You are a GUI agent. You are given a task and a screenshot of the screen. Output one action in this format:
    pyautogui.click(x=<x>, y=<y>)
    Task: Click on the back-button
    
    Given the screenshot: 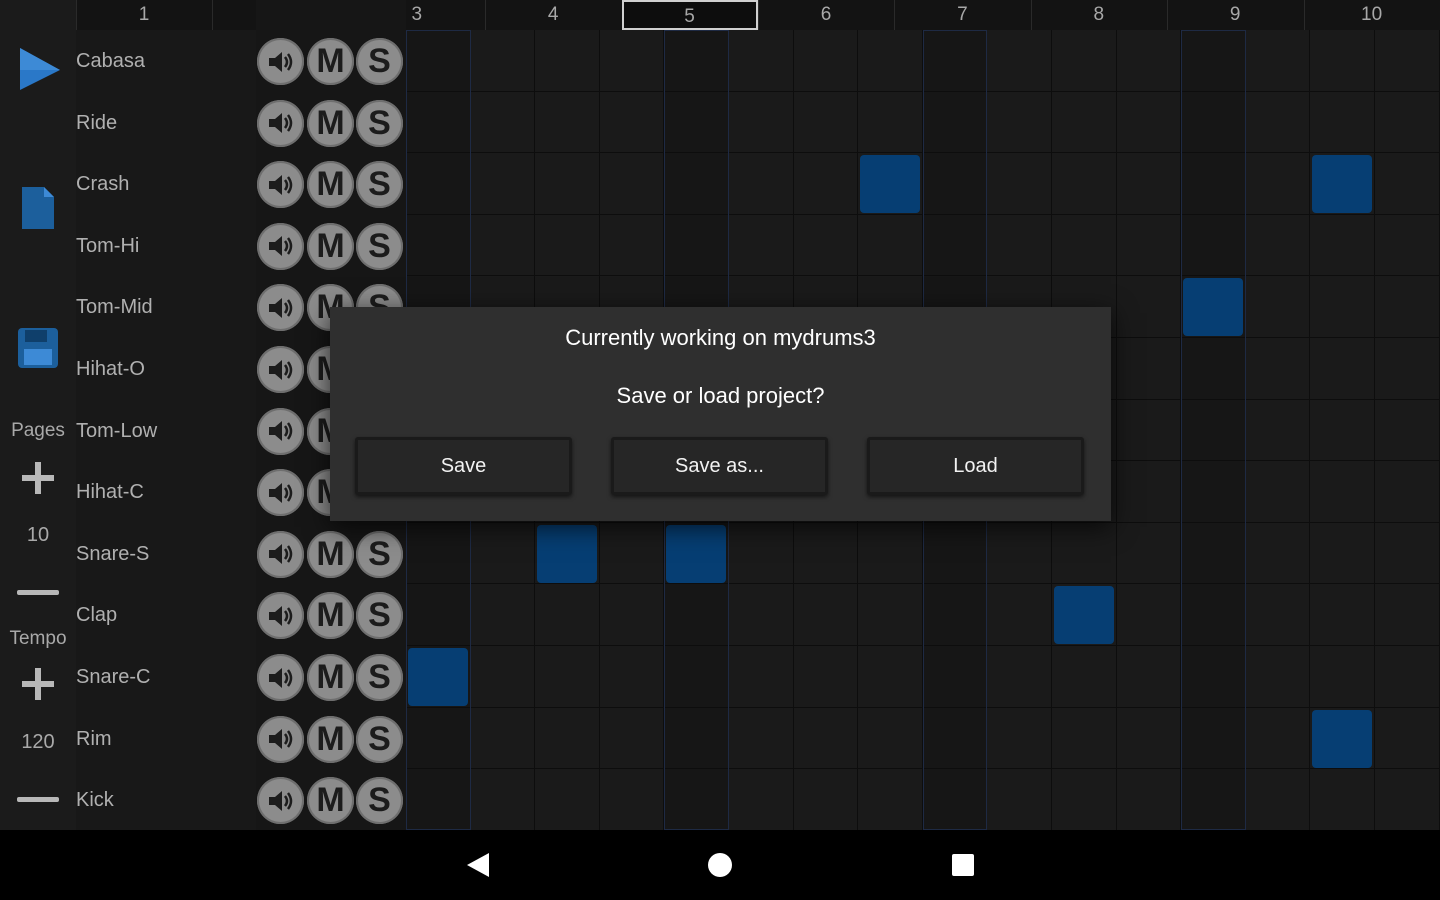 What is the action you would take?
    pyautogui.click(x=478, y=865)
    